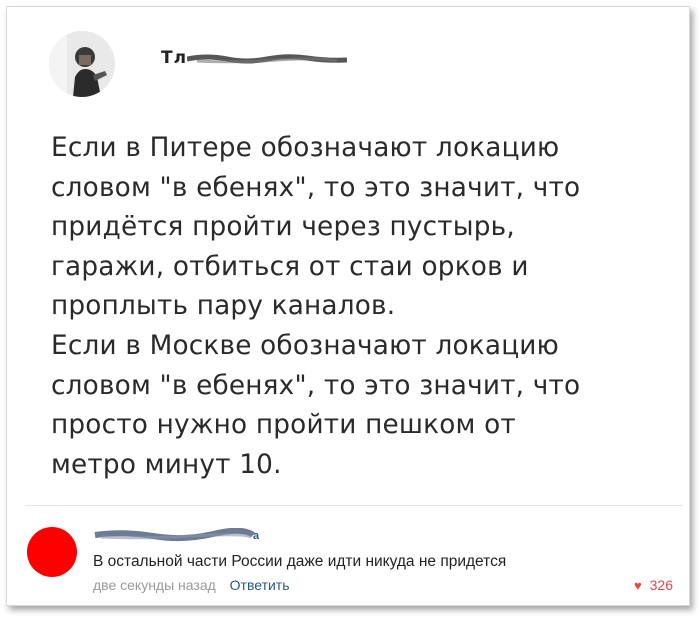 The width and height of the screenshot is (700, 619). Describe the element at coordinates (154, 585) in the screenshot. I see `comment-time: две секунды назад` at that location.